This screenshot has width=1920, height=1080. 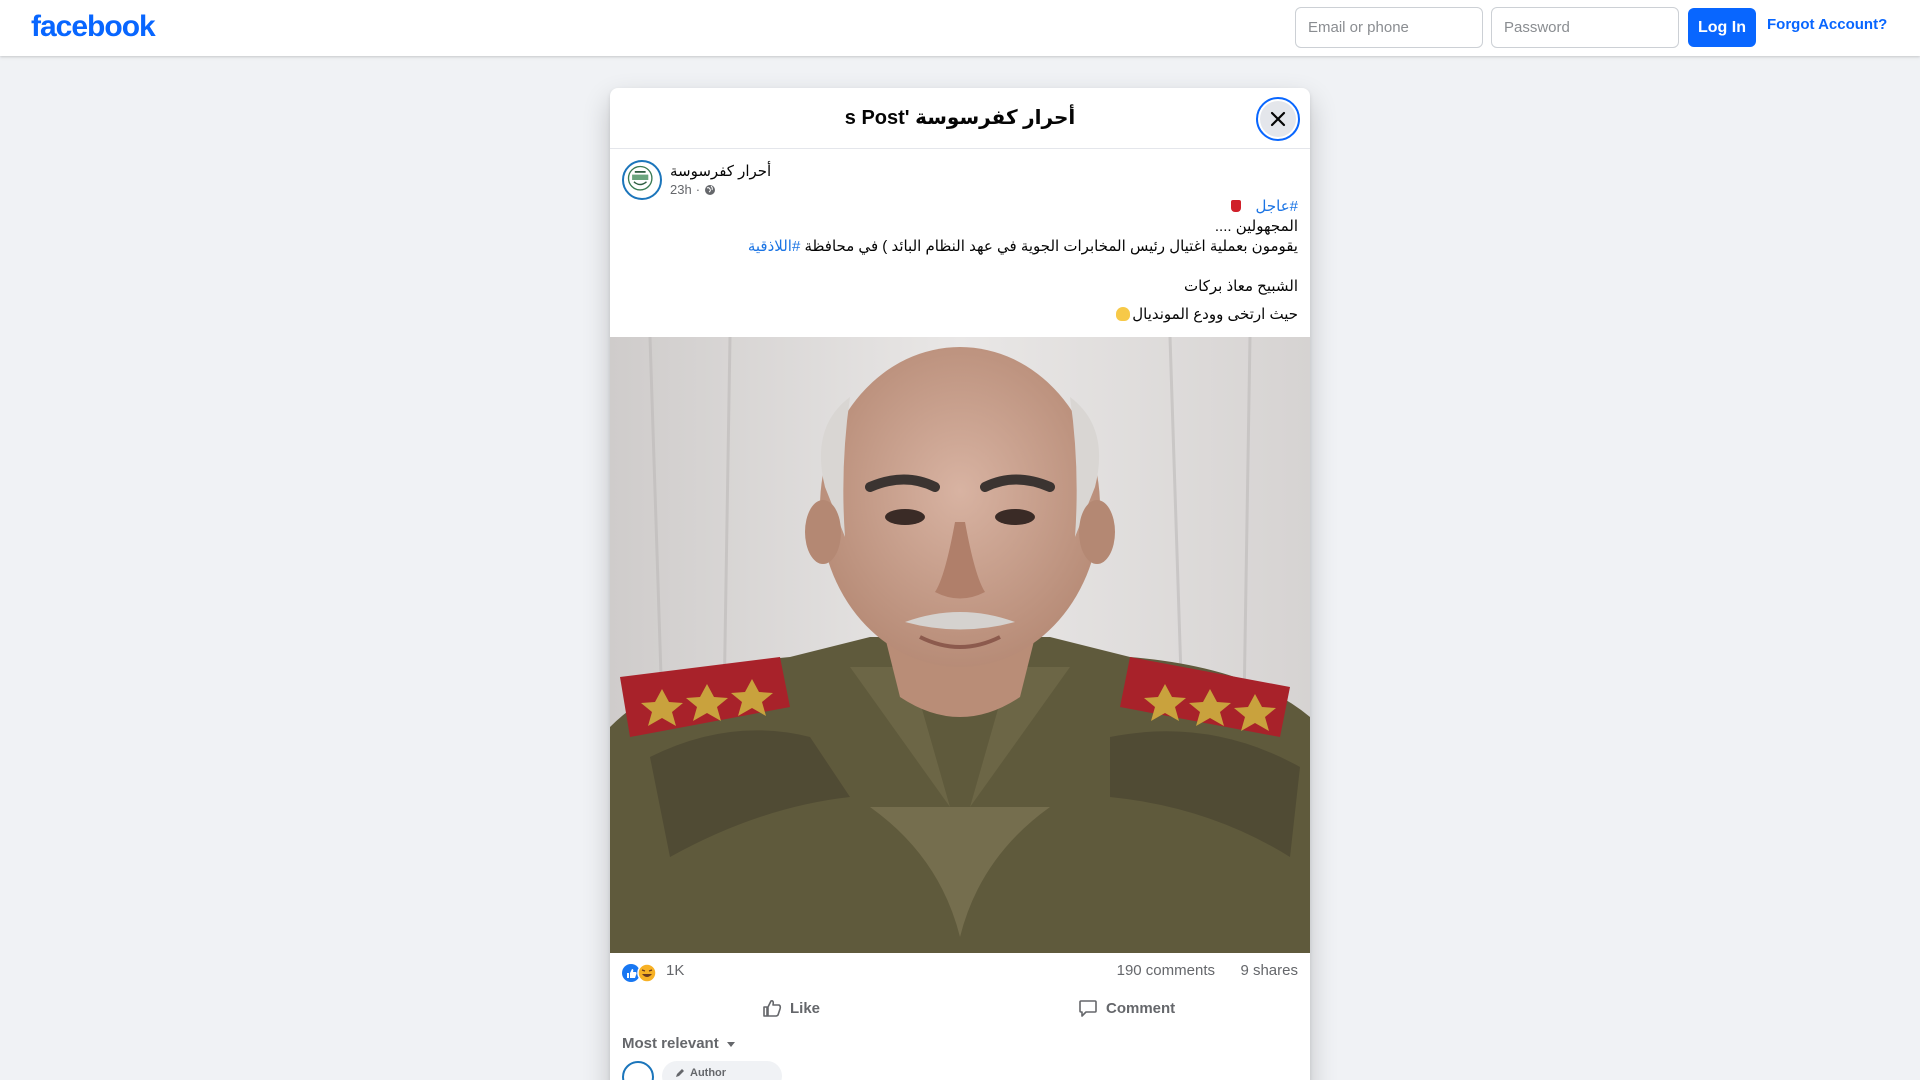 I want to click on email-field, so click(x=1389, y=27).